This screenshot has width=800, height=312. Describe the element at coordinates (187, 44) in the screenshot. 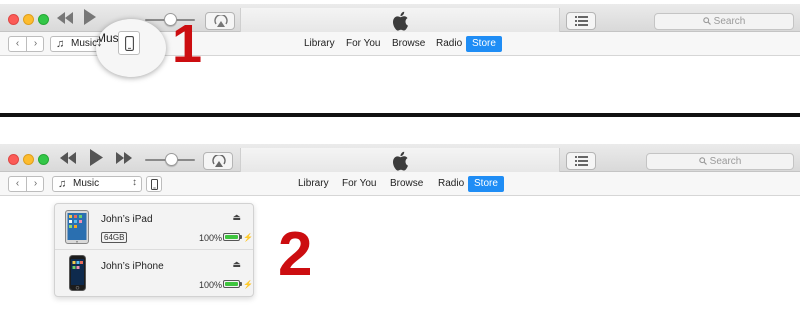

I see `step-number-1: 1` at that location.